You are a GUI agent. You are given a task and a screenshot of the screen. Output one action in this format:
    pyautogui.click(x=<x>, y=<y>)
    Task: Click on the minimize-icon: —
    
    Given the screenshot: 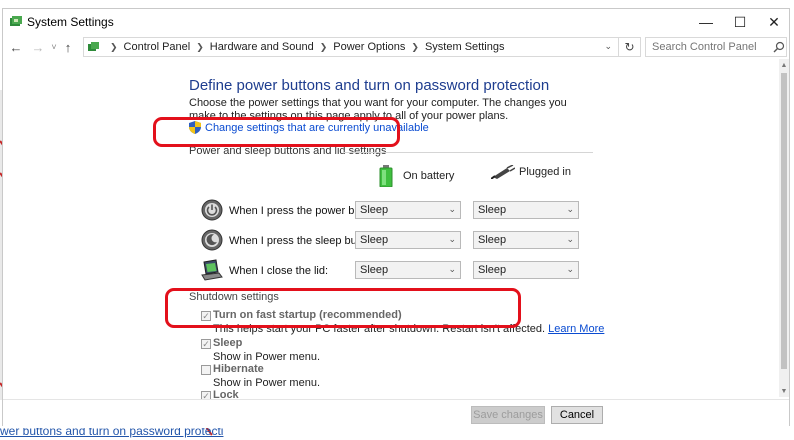 What is the action you would take?
    pyautogui.click(x=706, y=22)
    